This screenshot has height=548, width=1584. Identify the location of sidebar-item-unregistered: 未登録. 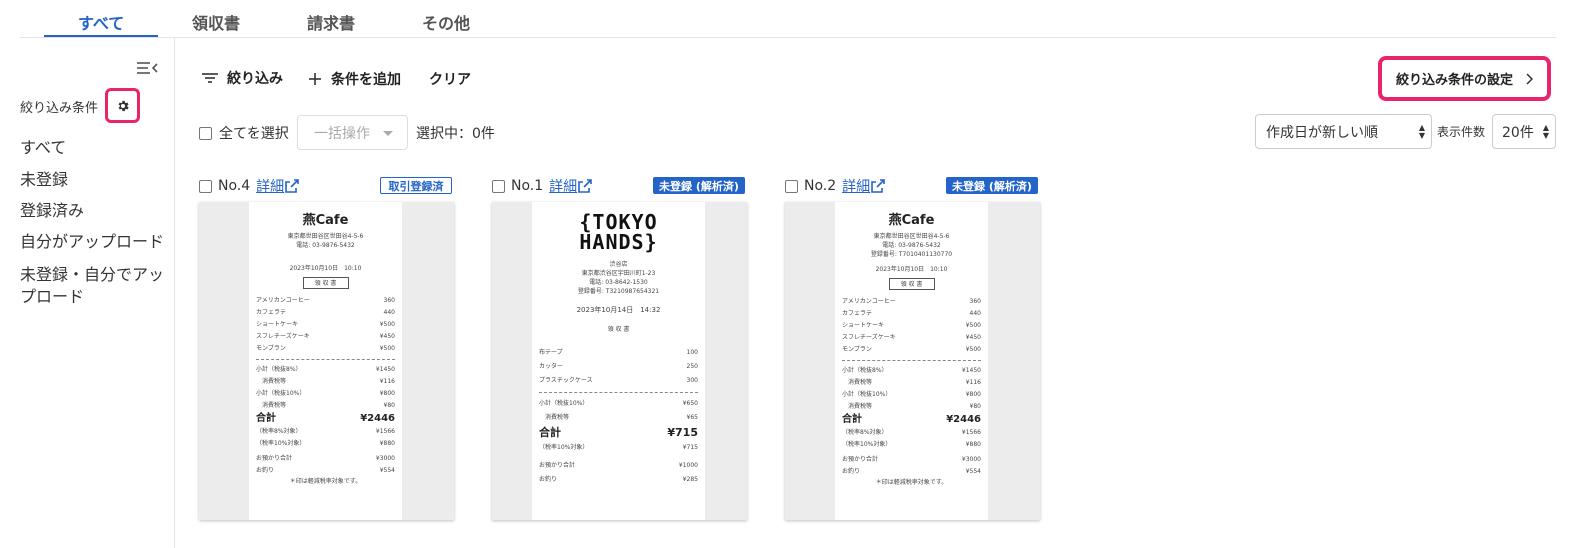
(95, 180).